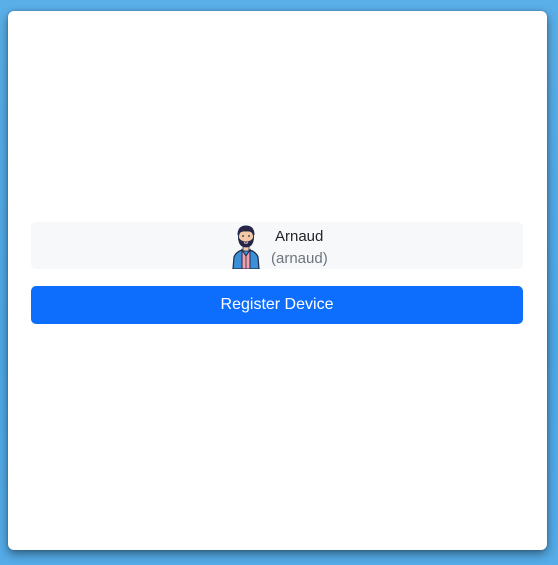  Describe the element at coordinates (246, 246) in the screenshot. I see `bearded-man-avatar-icon` at that location.